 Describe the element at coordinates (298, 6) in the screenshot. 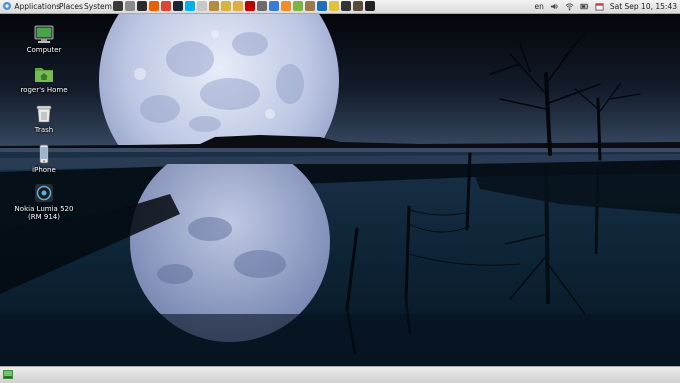

I see `android-icon` at that location.